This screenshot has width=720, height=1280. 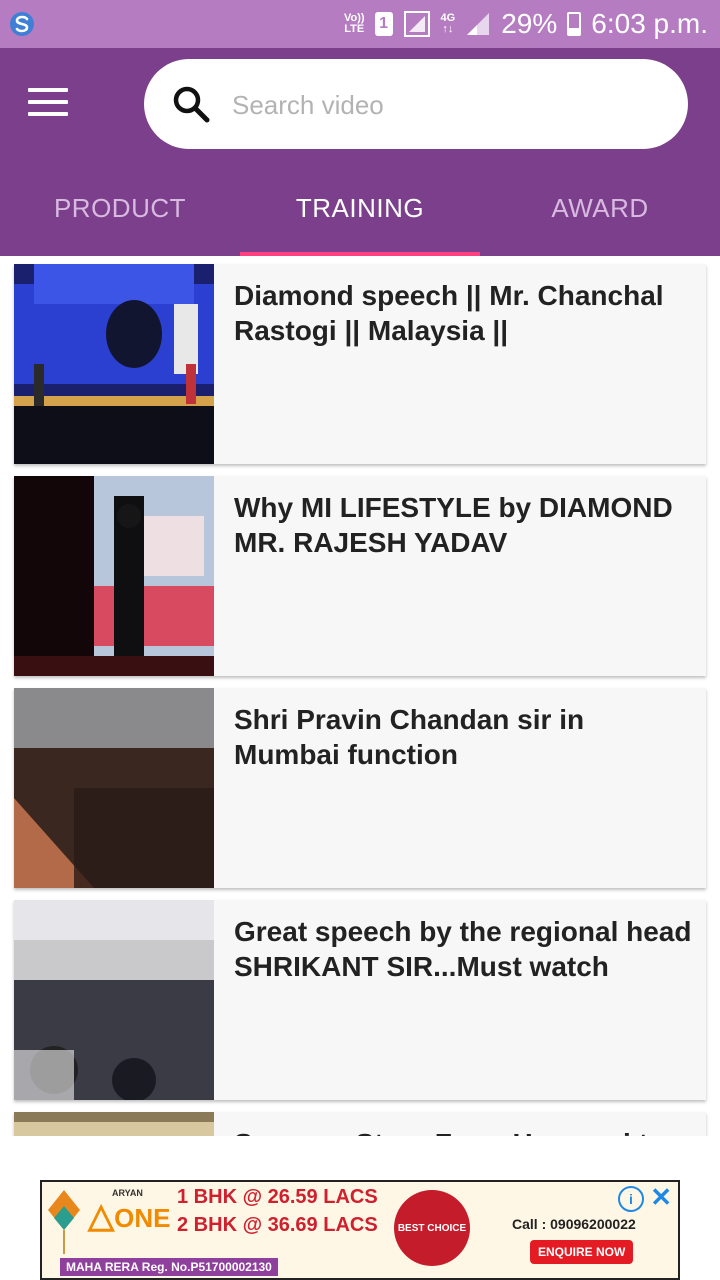 I want to click on volte-indicator: Vo)) LTE, so click(x=354, y=24).